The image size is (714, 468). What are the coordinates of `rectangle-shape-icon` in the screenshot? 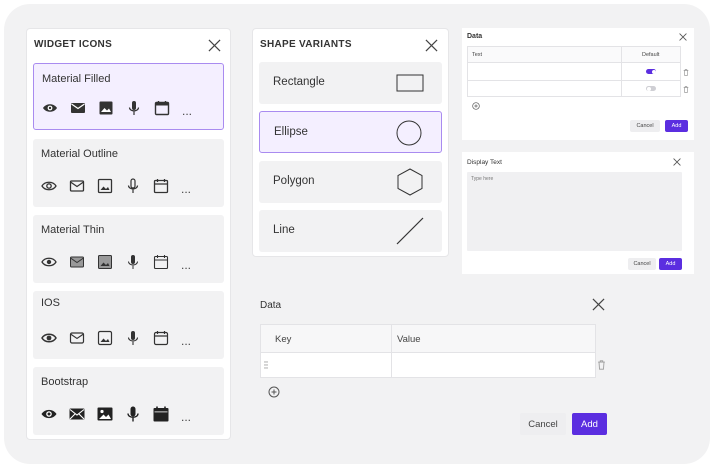 It's located at (410, 83).